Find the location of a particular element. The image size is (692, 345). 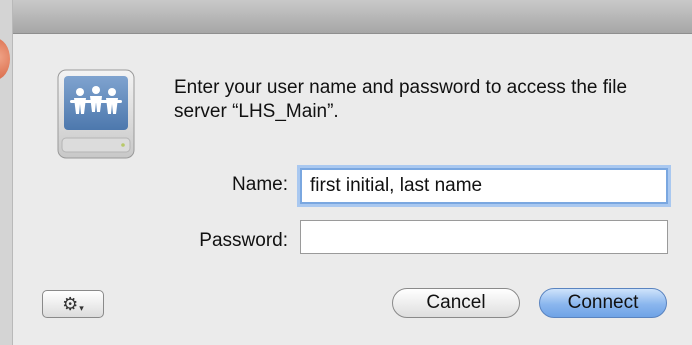

dialog-titlebar is located at coordinates (352, 17).